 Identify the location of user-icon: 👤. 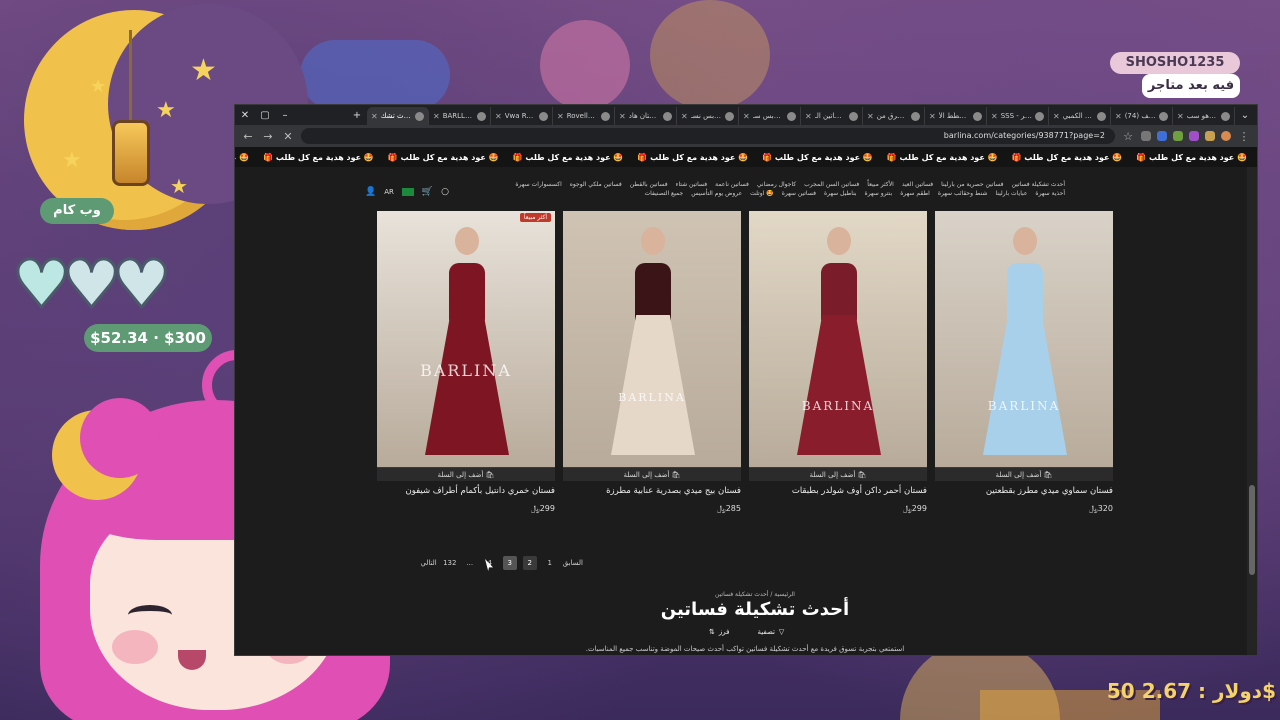
(370, 192).